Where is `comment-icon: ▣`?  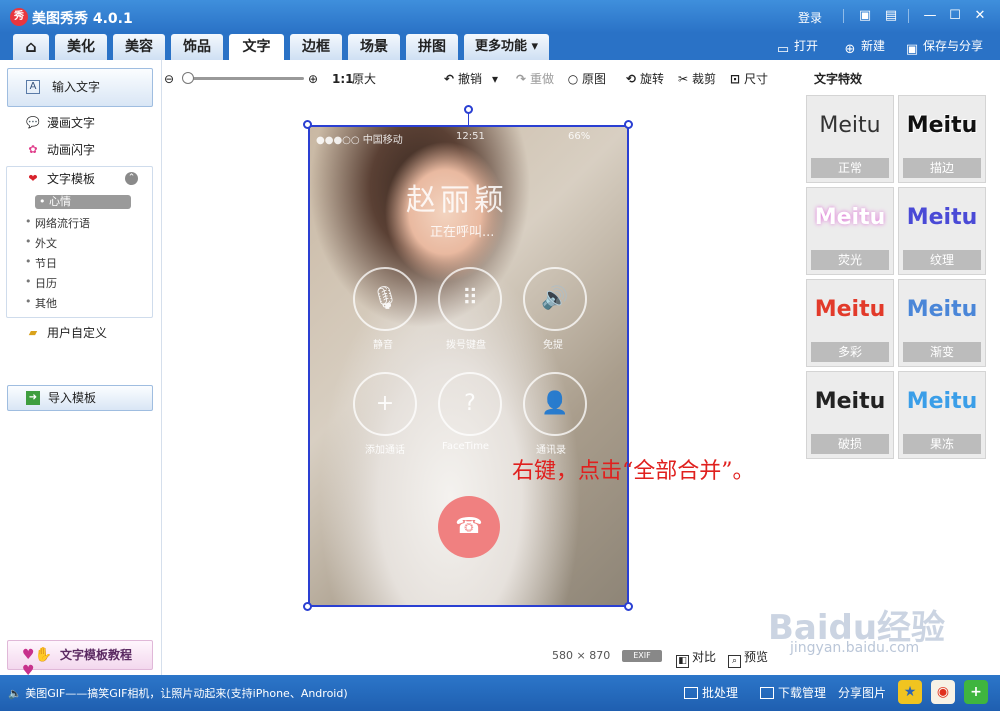 comment-icon: ▣ is located at coordinates (865, 16).